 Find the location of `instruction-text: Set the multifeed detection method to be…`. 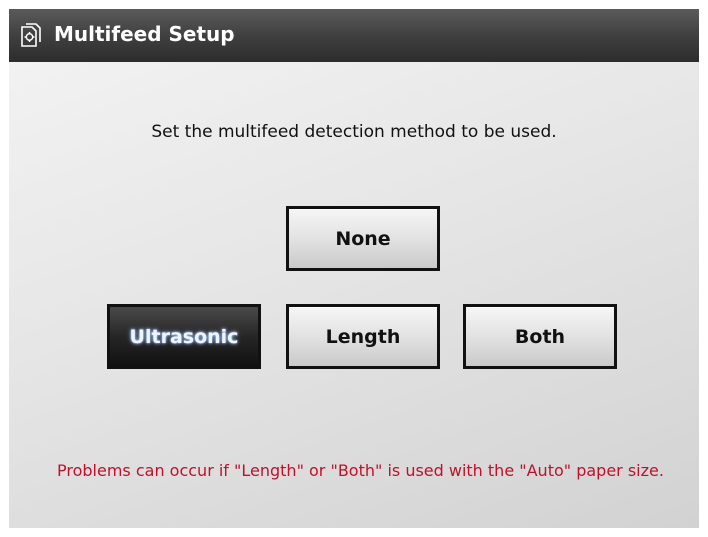

instruction-text: Set the multifeed detection method to be… is located at coordinates (354, 132).